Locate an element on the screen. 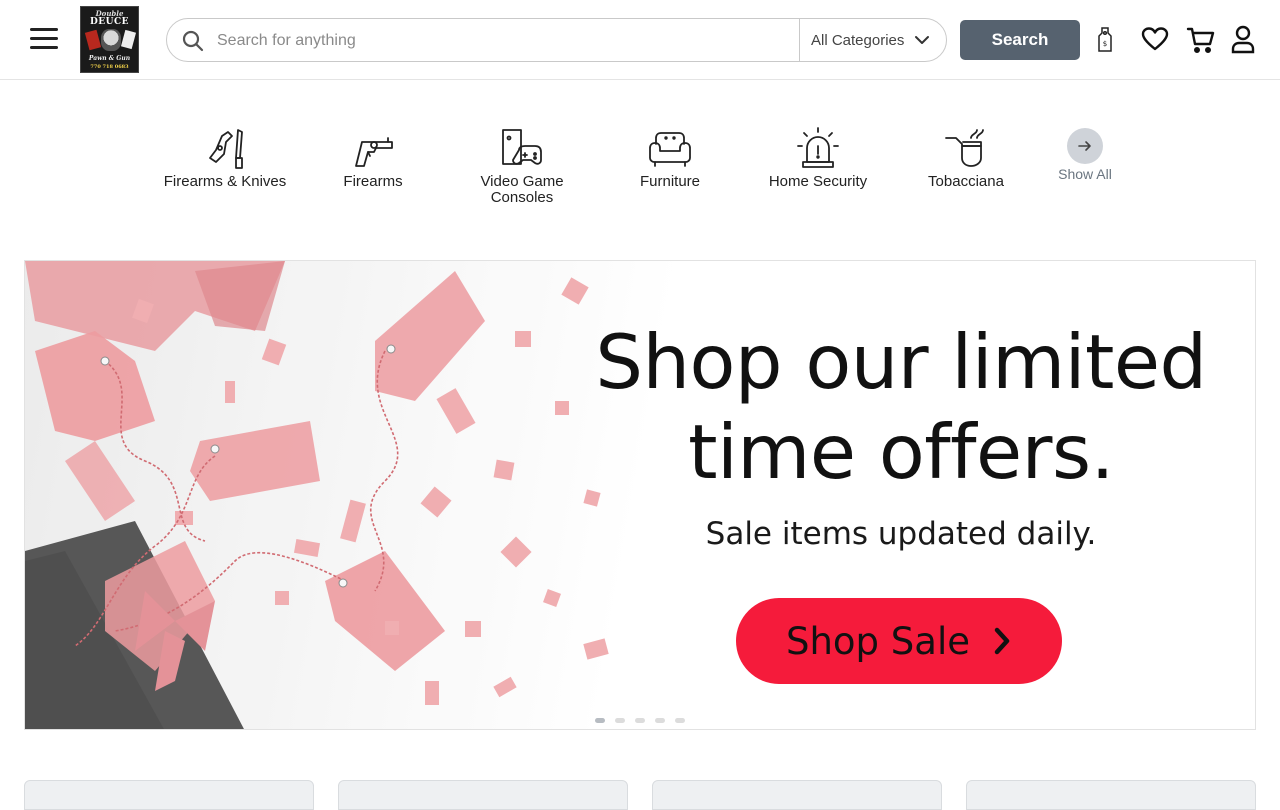  category-firearms: Firearms is located at coordinates (373, 155).